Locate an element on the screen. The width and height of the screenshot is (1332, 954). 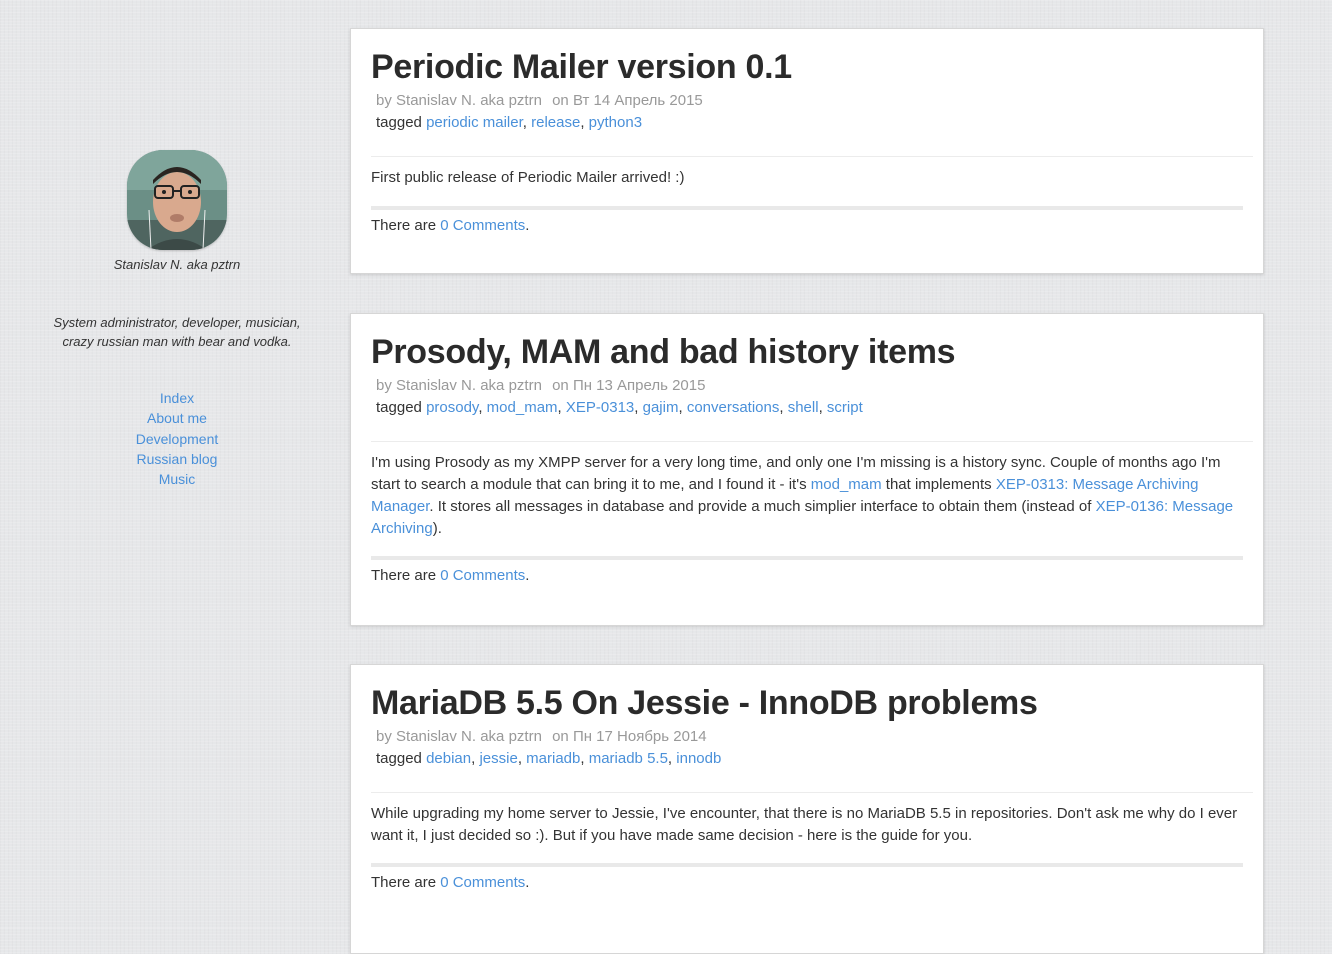
tag-link: conversations is located at coordinates (733, 407).